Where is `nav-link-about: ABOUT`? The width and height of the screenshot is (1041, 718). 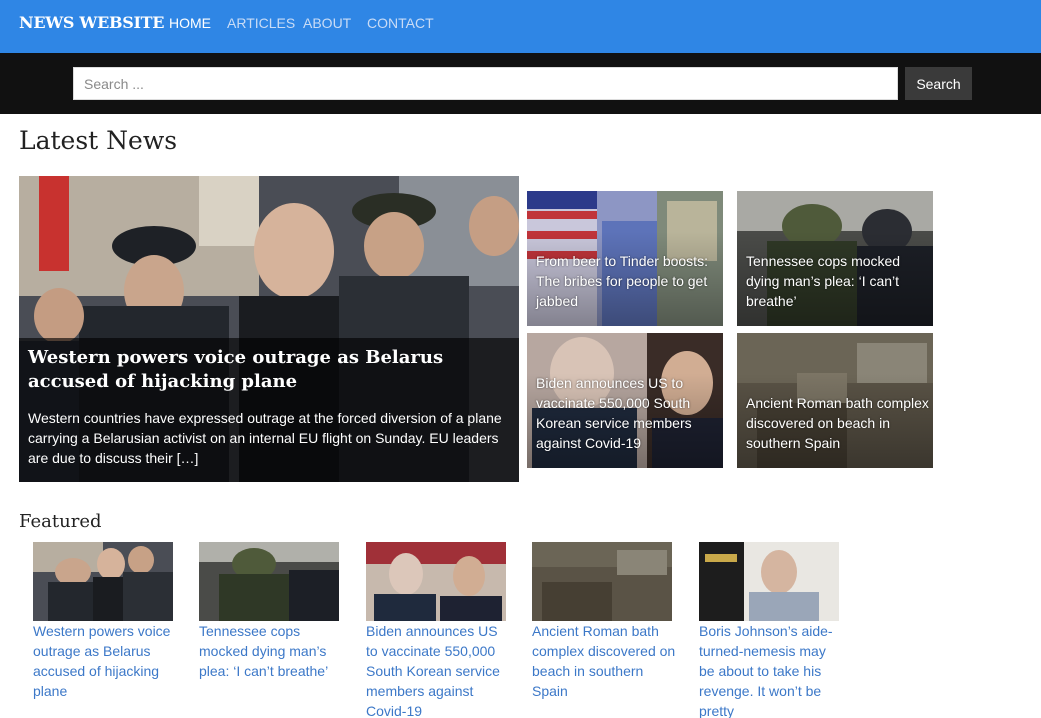 nav-link-about: ABOUT is located at coordinates (327, 23).